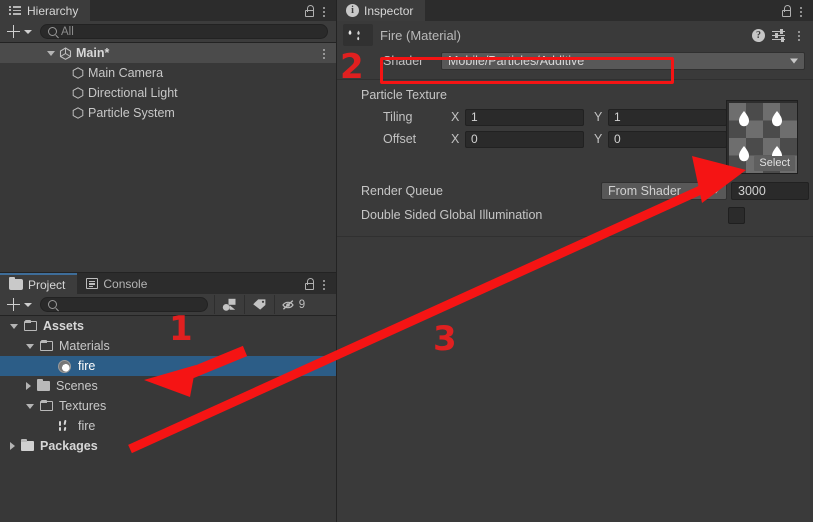 The height and width of the screenshot is (522, 813). I want to click on project-item-label: Assets, so click(63, 326).